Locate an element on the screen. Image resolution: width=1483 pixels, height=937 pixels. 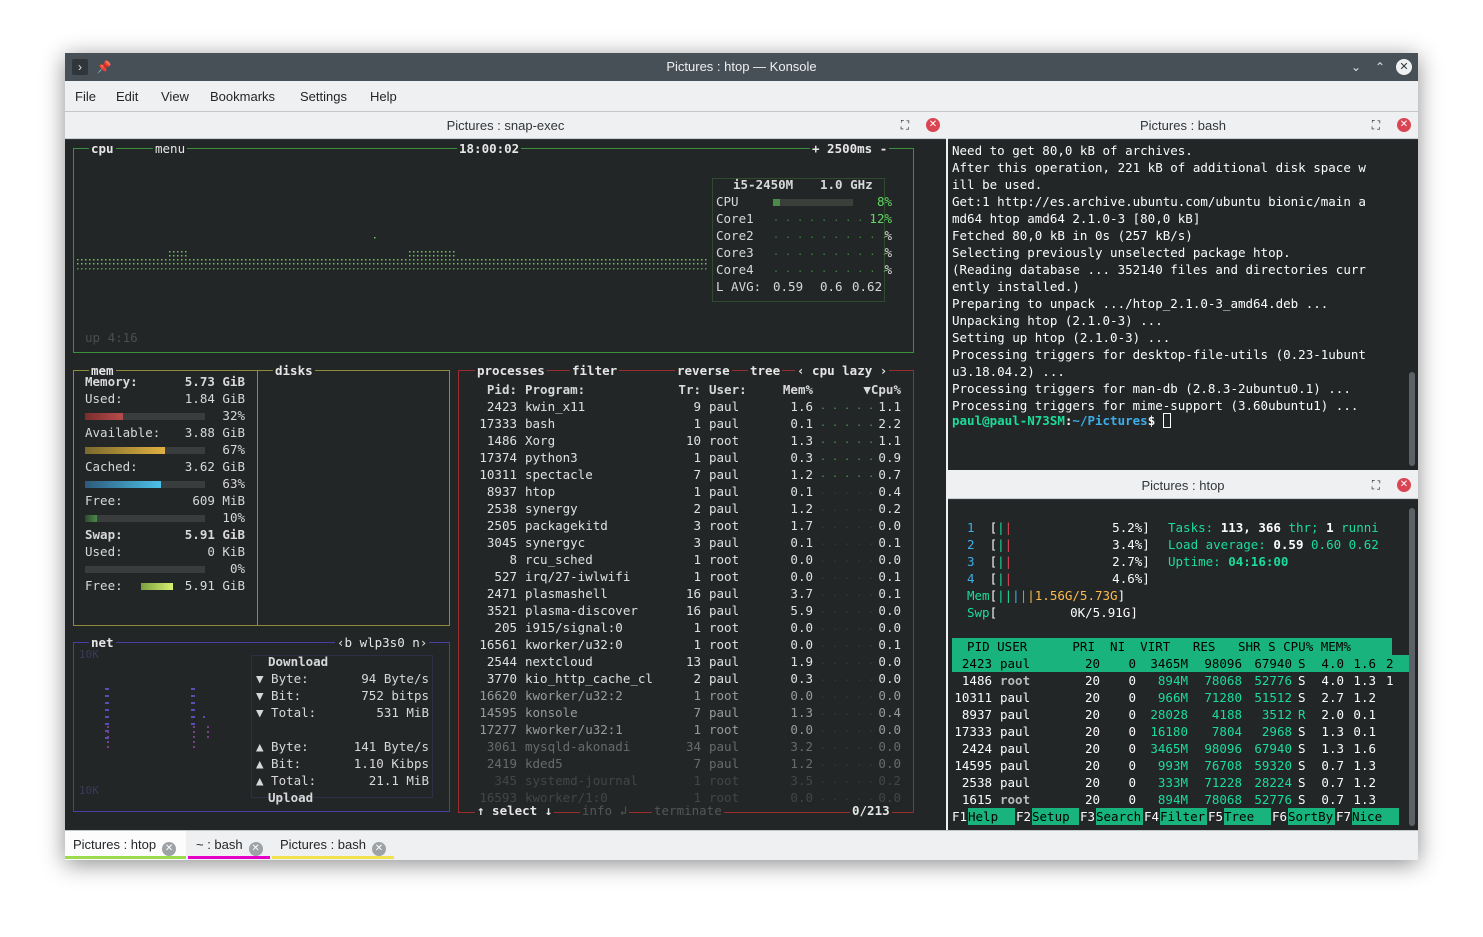
process-row: 17277 kworker/u32:1 1 root 0.0. . . . . 0.0 is located at coordinates (505, 729).